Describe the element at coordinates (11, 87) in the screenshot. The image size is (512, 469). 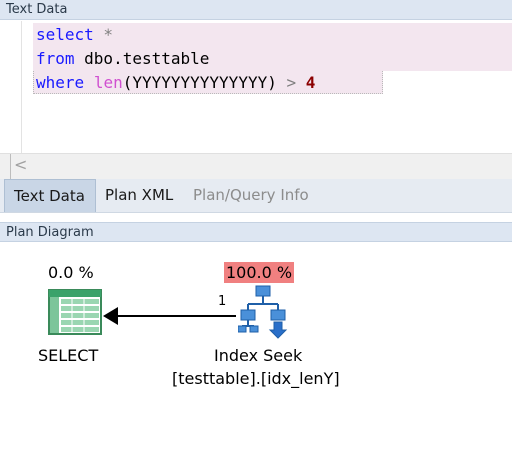
I see `editor-gutter` at that location.